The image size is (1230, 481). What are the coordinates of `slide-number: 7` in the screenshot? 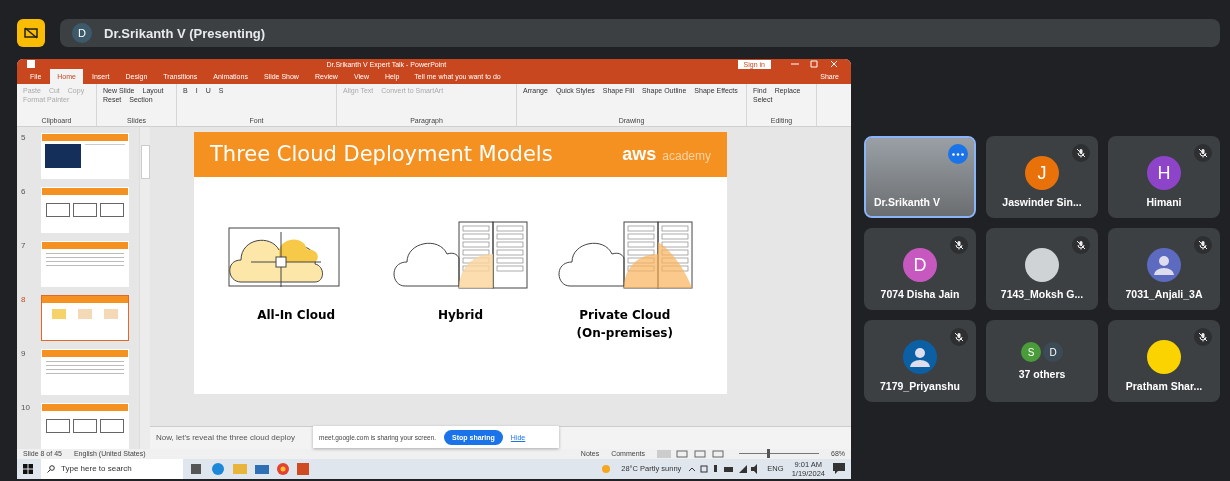 It's located at (24, 246).